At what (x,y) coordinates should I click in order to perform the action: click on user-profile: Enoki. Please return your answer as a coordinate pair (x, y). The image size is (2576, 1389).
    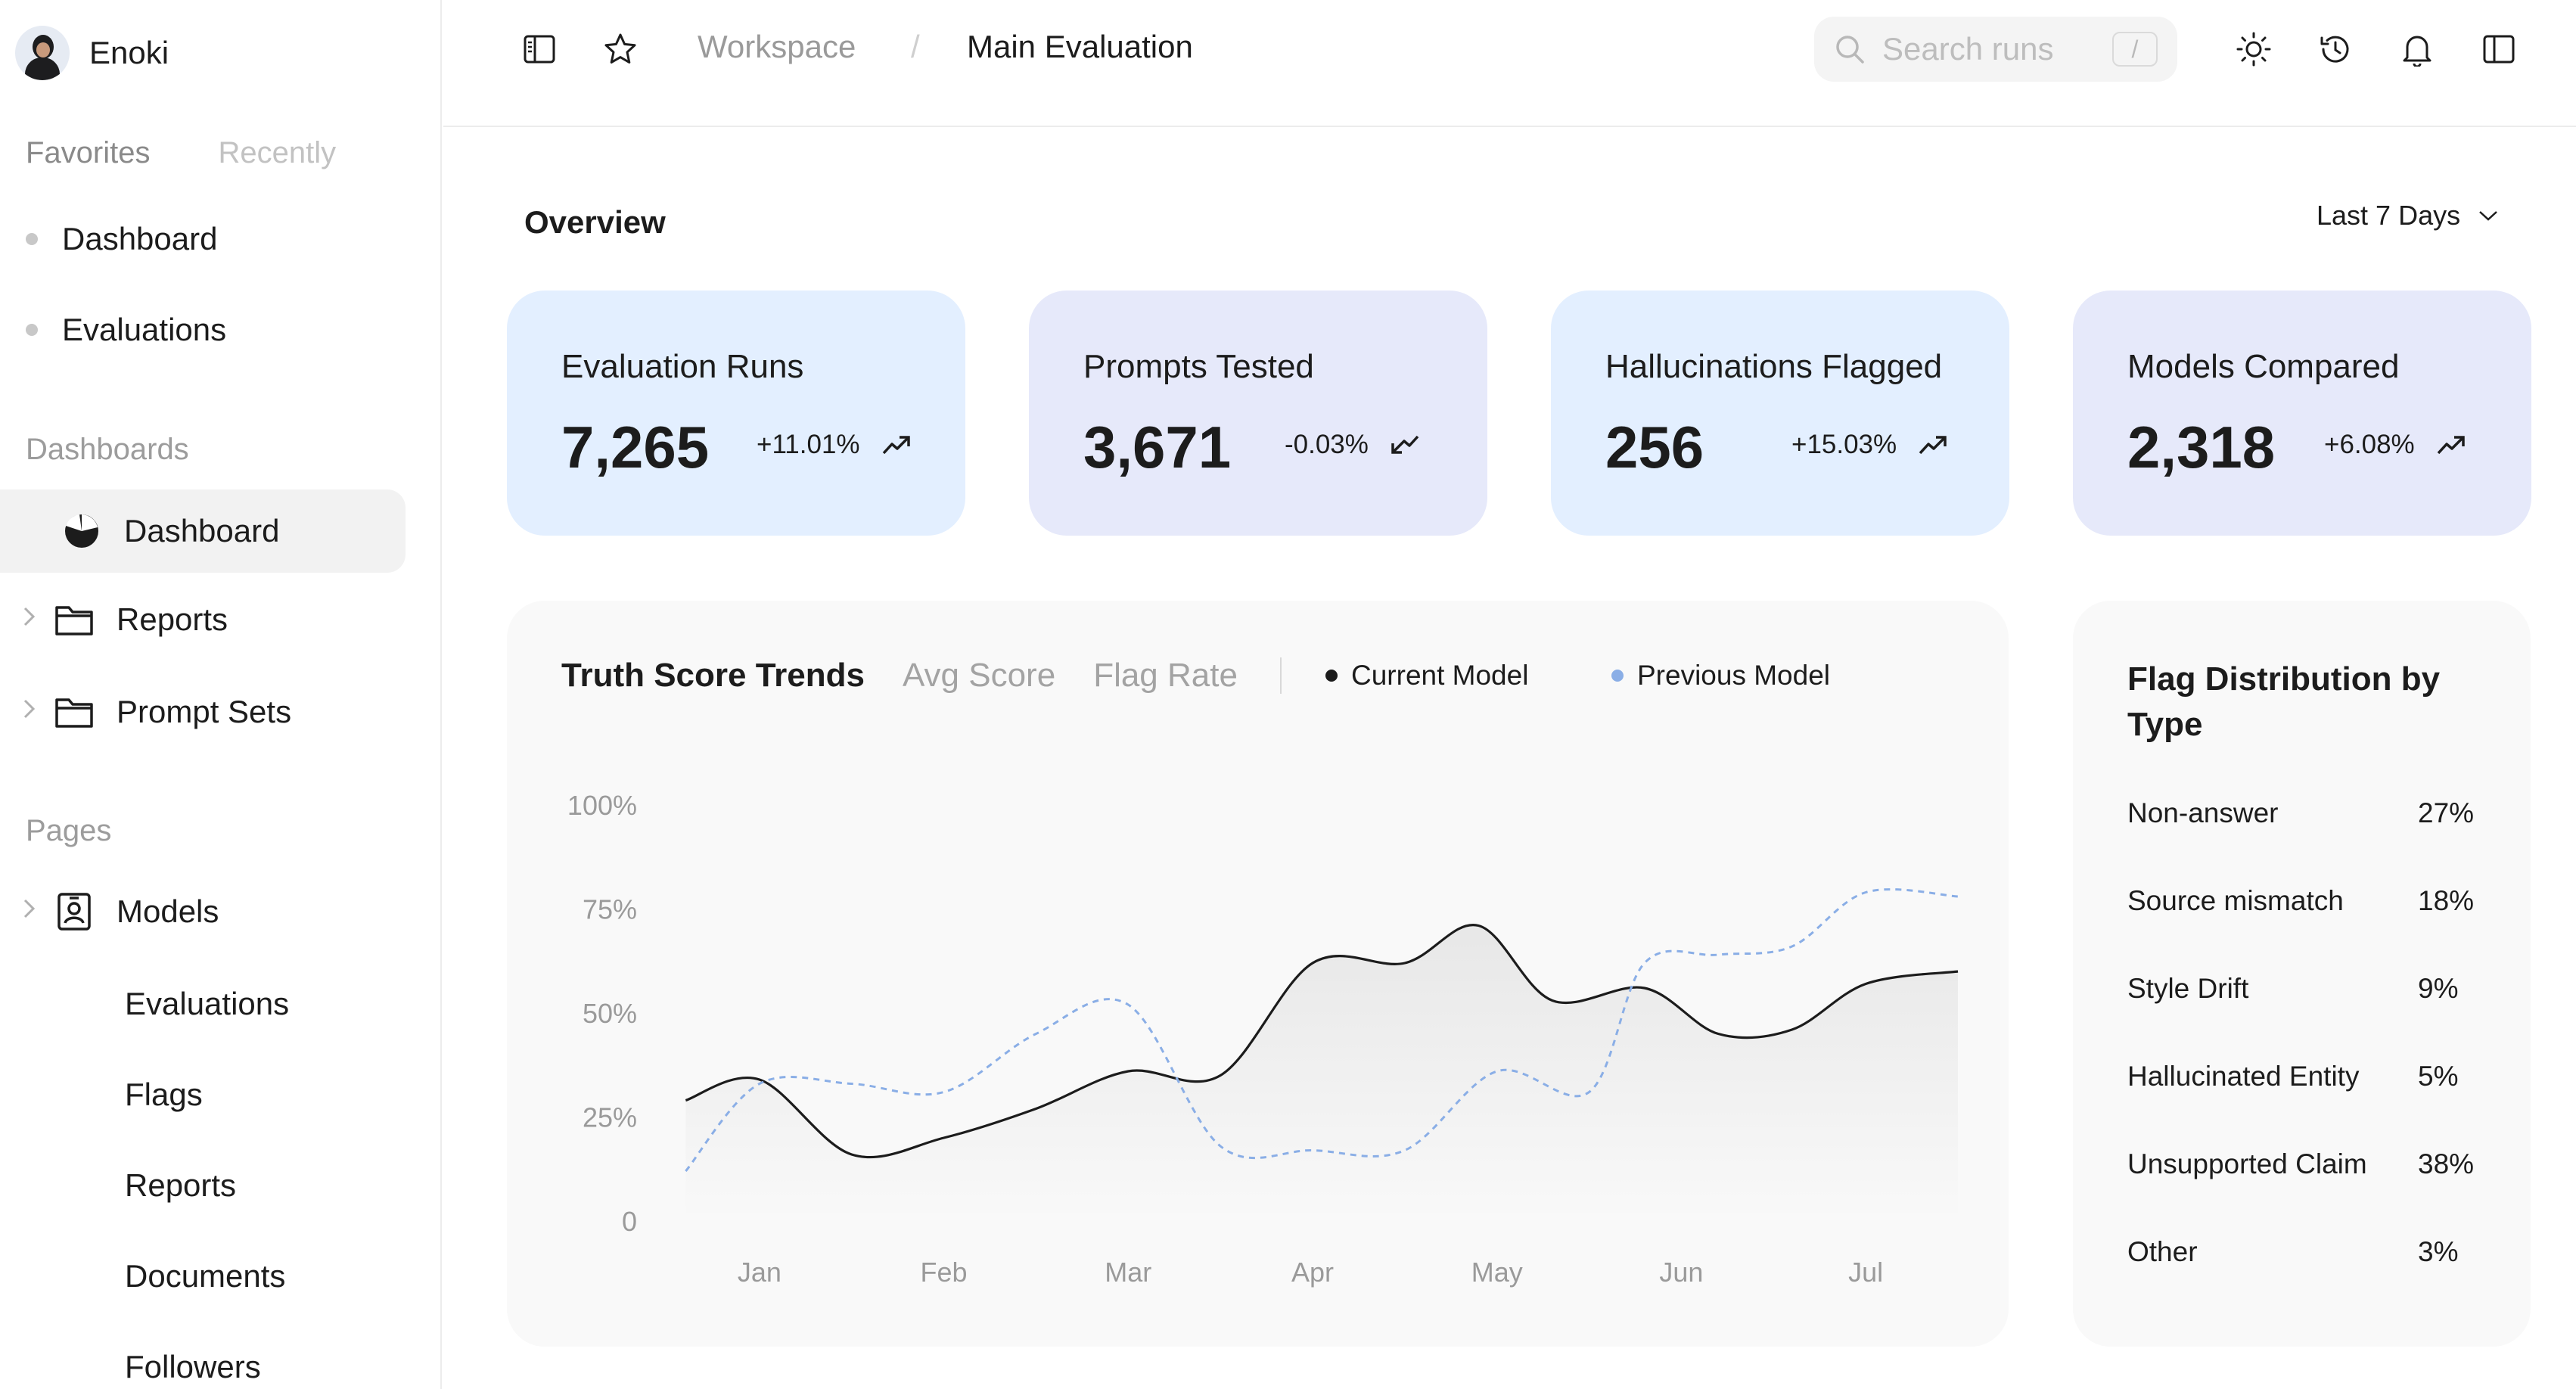
    Looking at the image, I should click on (92, 53).